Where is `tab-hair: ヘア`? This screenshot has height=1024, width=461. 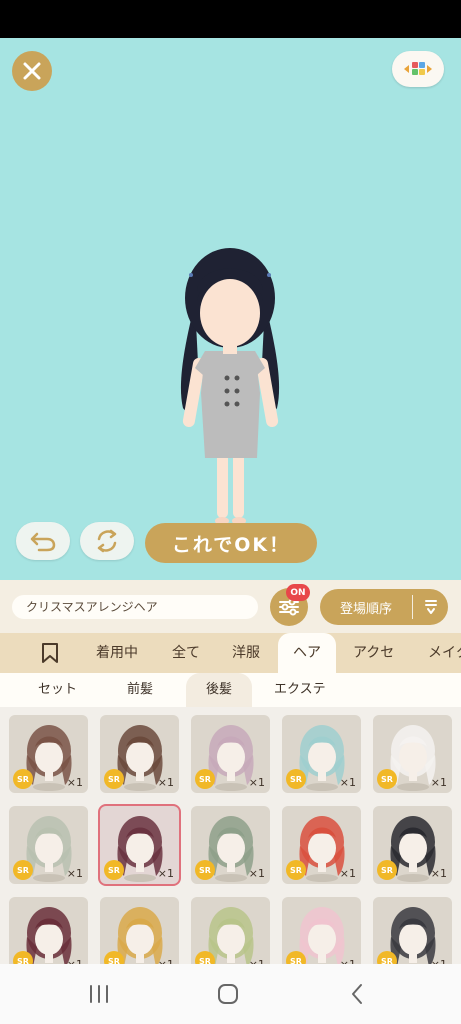 tab-hair: ヘア is located at coordinates (307, 653).